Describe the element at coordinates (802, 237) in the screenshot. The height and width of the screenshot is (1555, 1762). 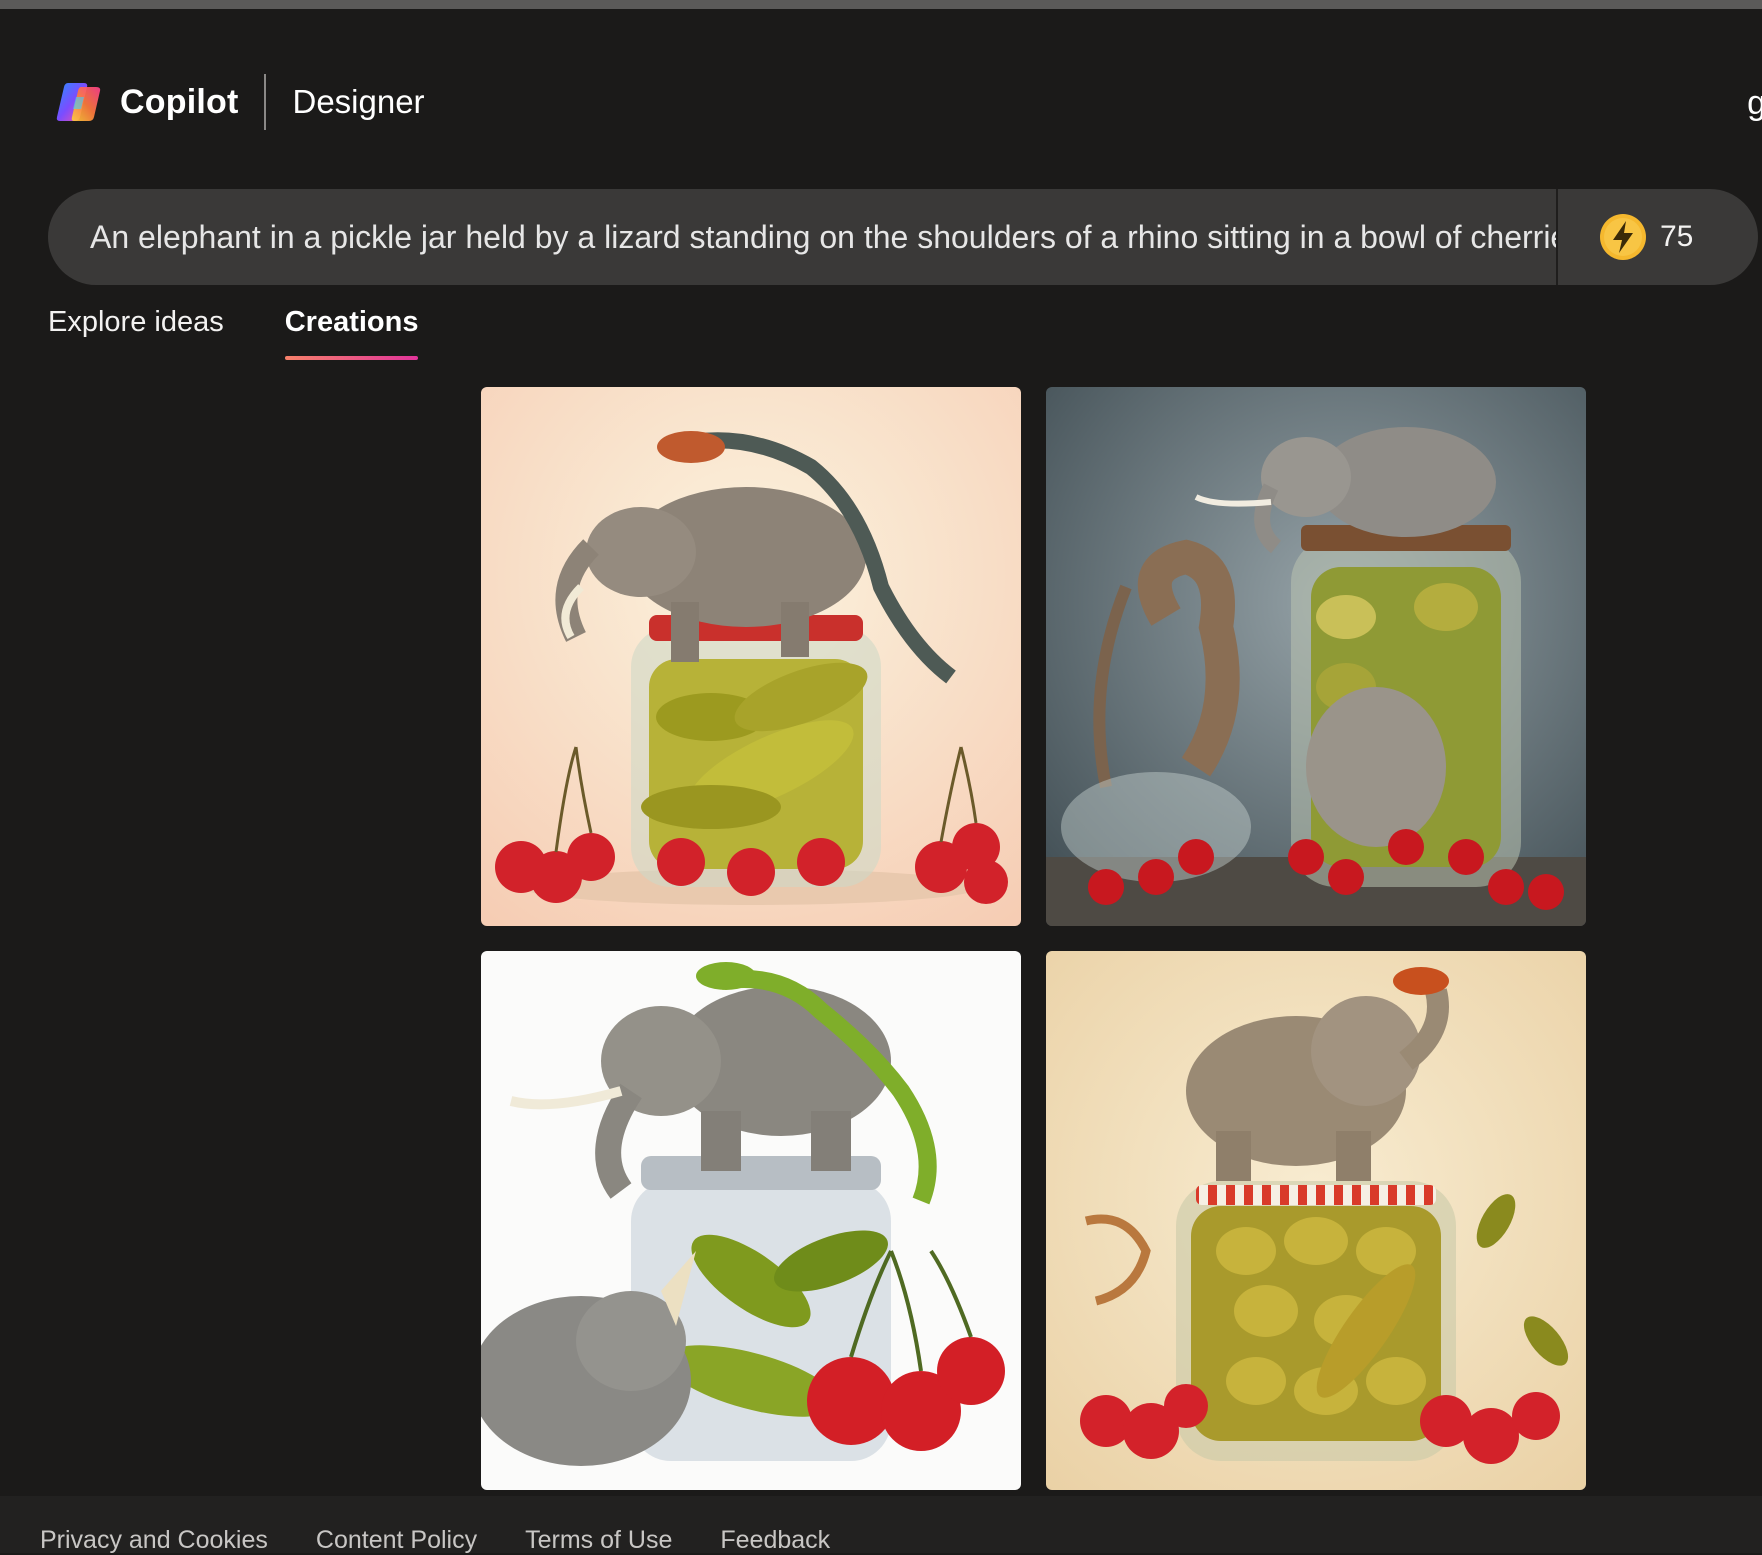
I see `prompt-input` at that location.